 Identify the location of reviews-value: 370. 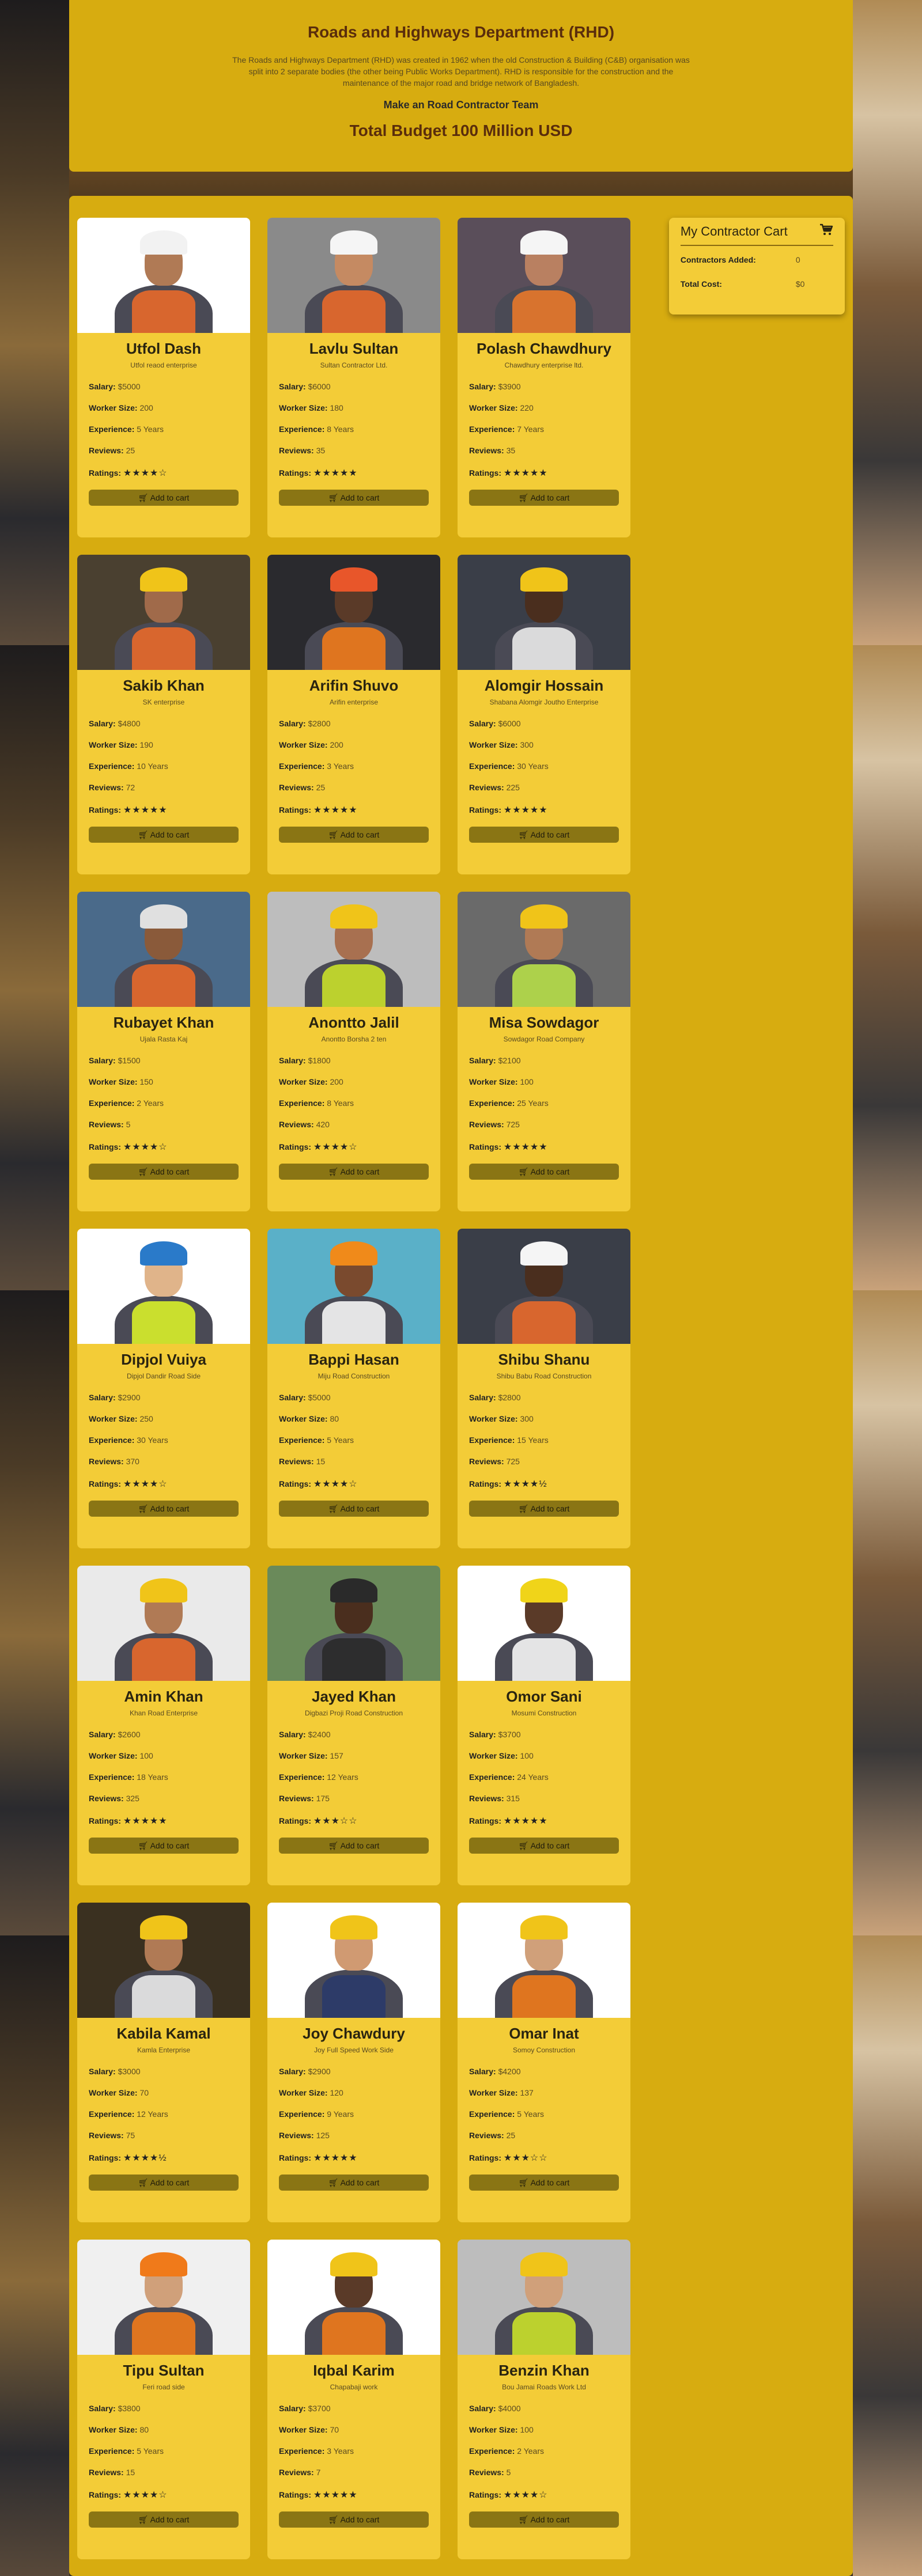
(132, 1461).